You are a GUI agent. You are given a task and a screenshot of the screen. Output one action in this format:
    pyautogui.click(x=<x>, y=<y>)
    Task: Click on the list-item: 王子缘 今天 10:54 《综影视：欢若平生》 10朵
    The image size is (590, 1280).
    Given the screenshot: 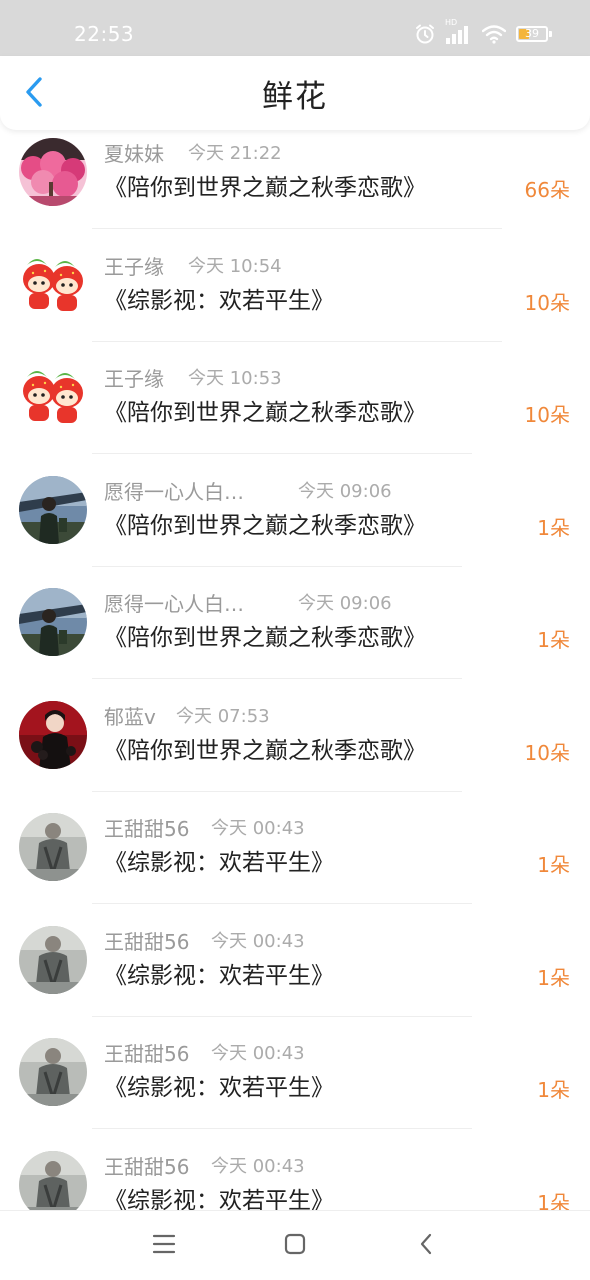 What is the action you would take?
    pyautogui.click(x=295, y=301)
    